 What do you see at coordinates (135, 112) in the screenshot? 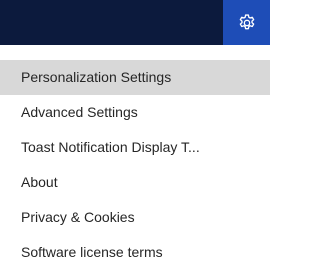
I see `menu-item-advanced-settings: Advanced Settings` at bounding box center [135, 112].